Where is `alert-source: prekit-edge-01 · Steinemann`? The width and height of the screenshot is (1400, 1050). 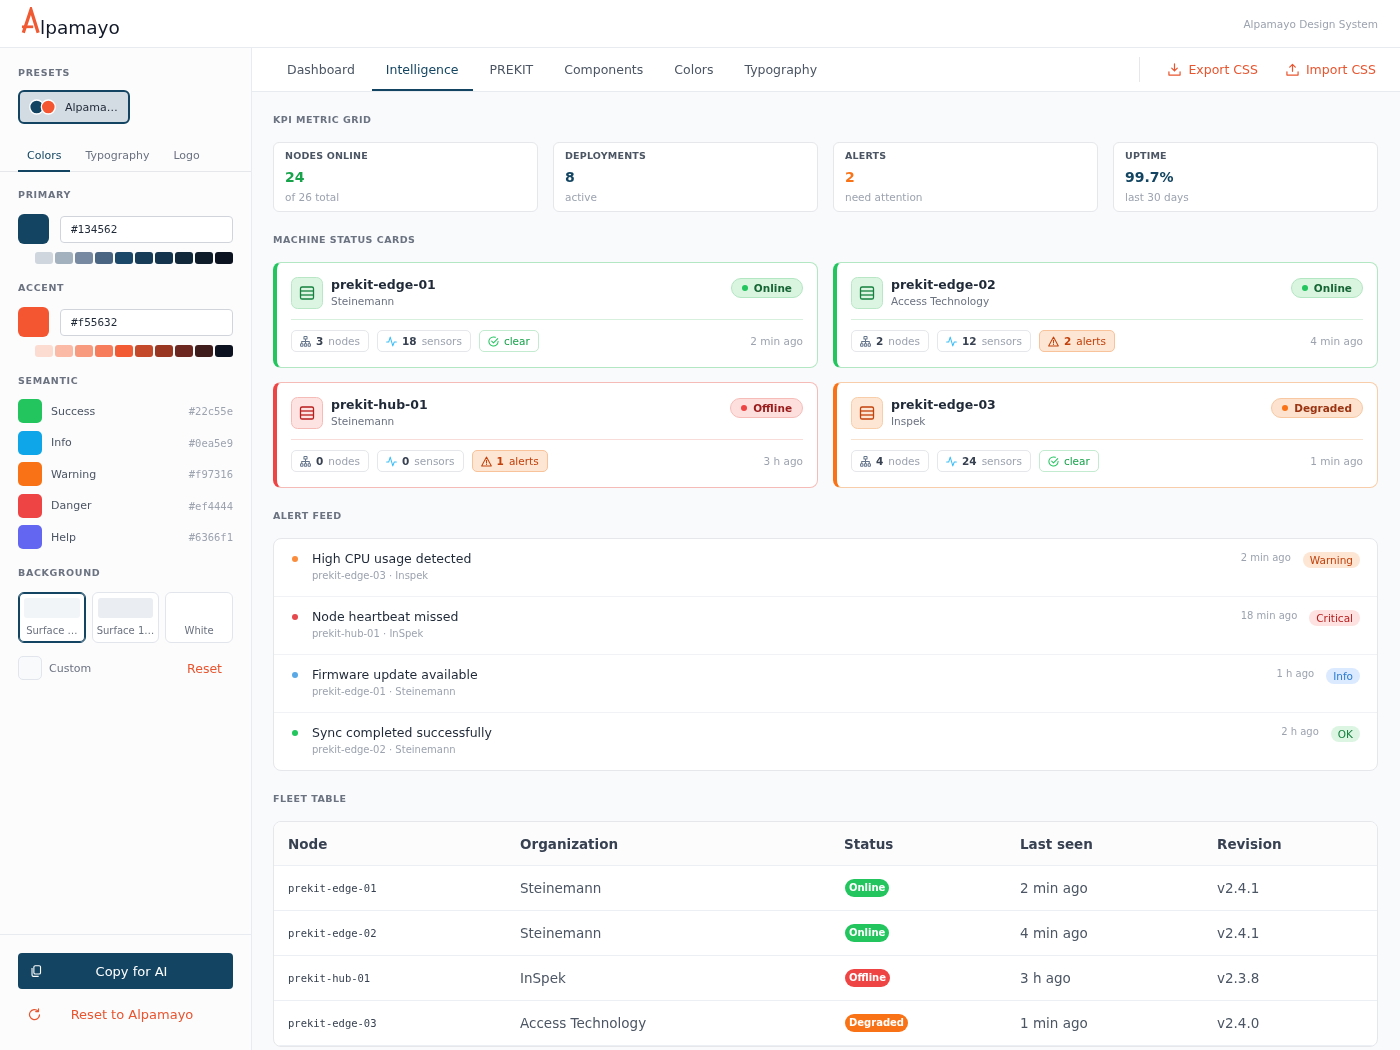
alert-source: prekit-edge-01 · Steinemann is located at coordinates (384, 692).